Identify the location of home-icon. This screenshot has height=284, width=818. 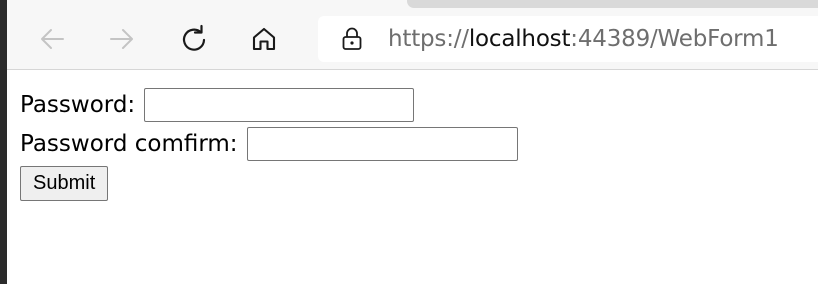
(264, 39).